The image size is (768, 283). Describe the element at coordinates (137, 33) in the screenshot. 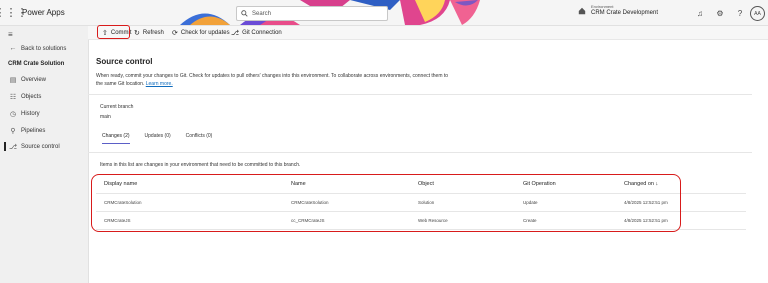

I see `refresh-icon: ↻` at that location.